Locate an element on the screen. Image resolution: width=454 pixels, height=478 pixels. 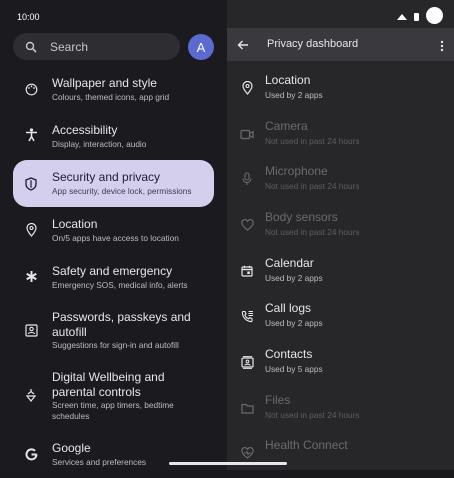
signal-icon is located at coordinates (402, 17).